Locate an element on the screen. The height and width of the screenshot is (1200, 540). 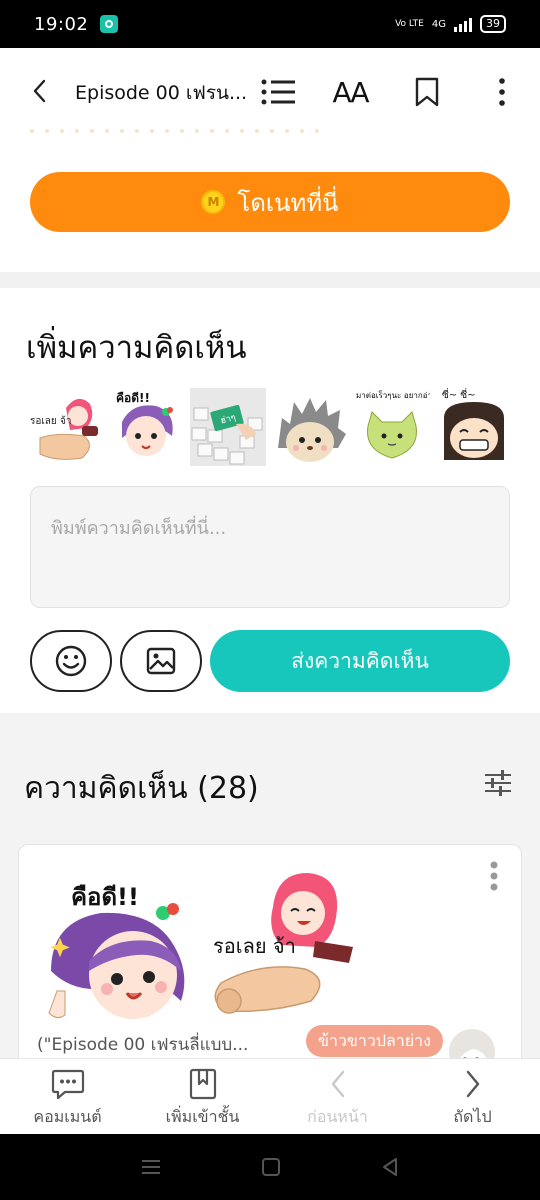
image-icon is located at coordinates (161, 661).